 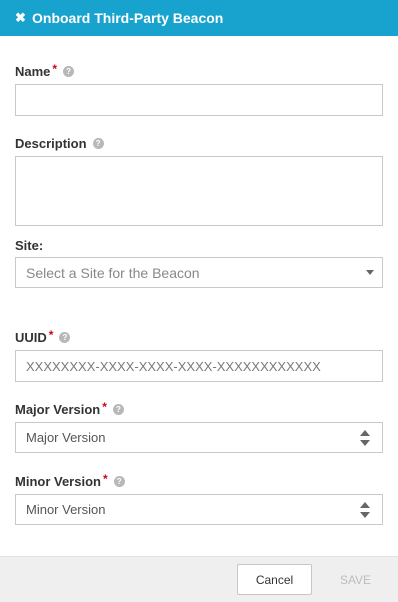 What do you see at coordinates (370, 272) in the screenshot?
I see `caret-down-icon` at bounding box center [370, 272].